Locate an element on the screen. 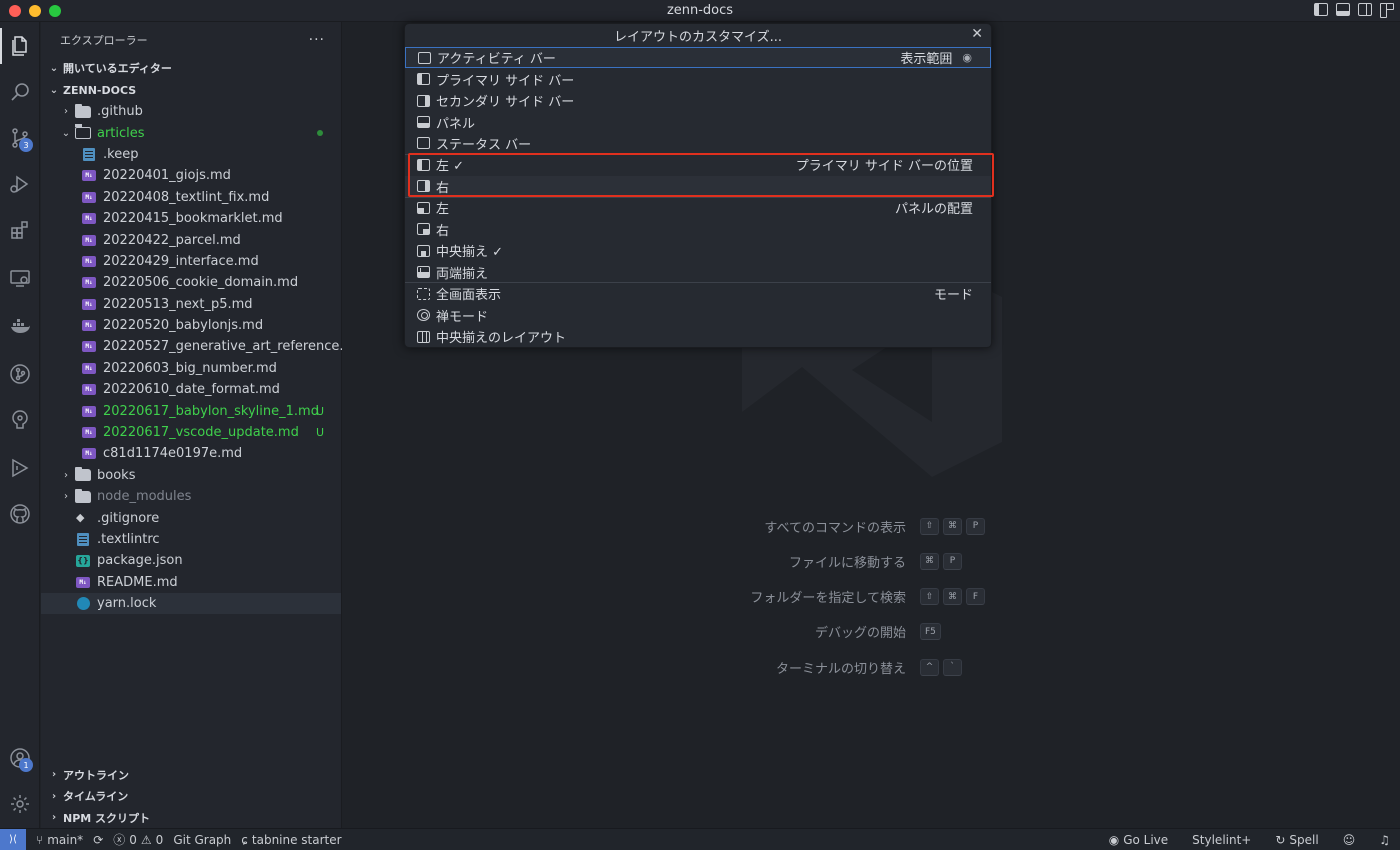  sidebar-bottom-sections: › アウトライン › タイムライン › NPM スクリプト is located at coordinates (191, 796).